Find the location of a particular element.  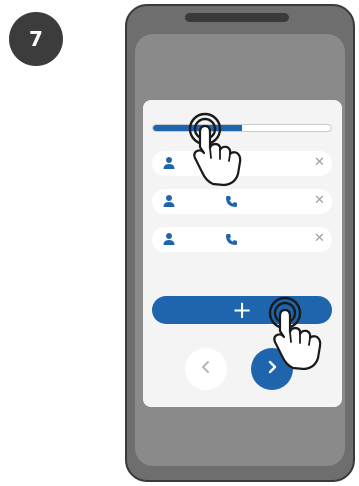

step-number-badge: 7 is located at coordinates (36, 39).